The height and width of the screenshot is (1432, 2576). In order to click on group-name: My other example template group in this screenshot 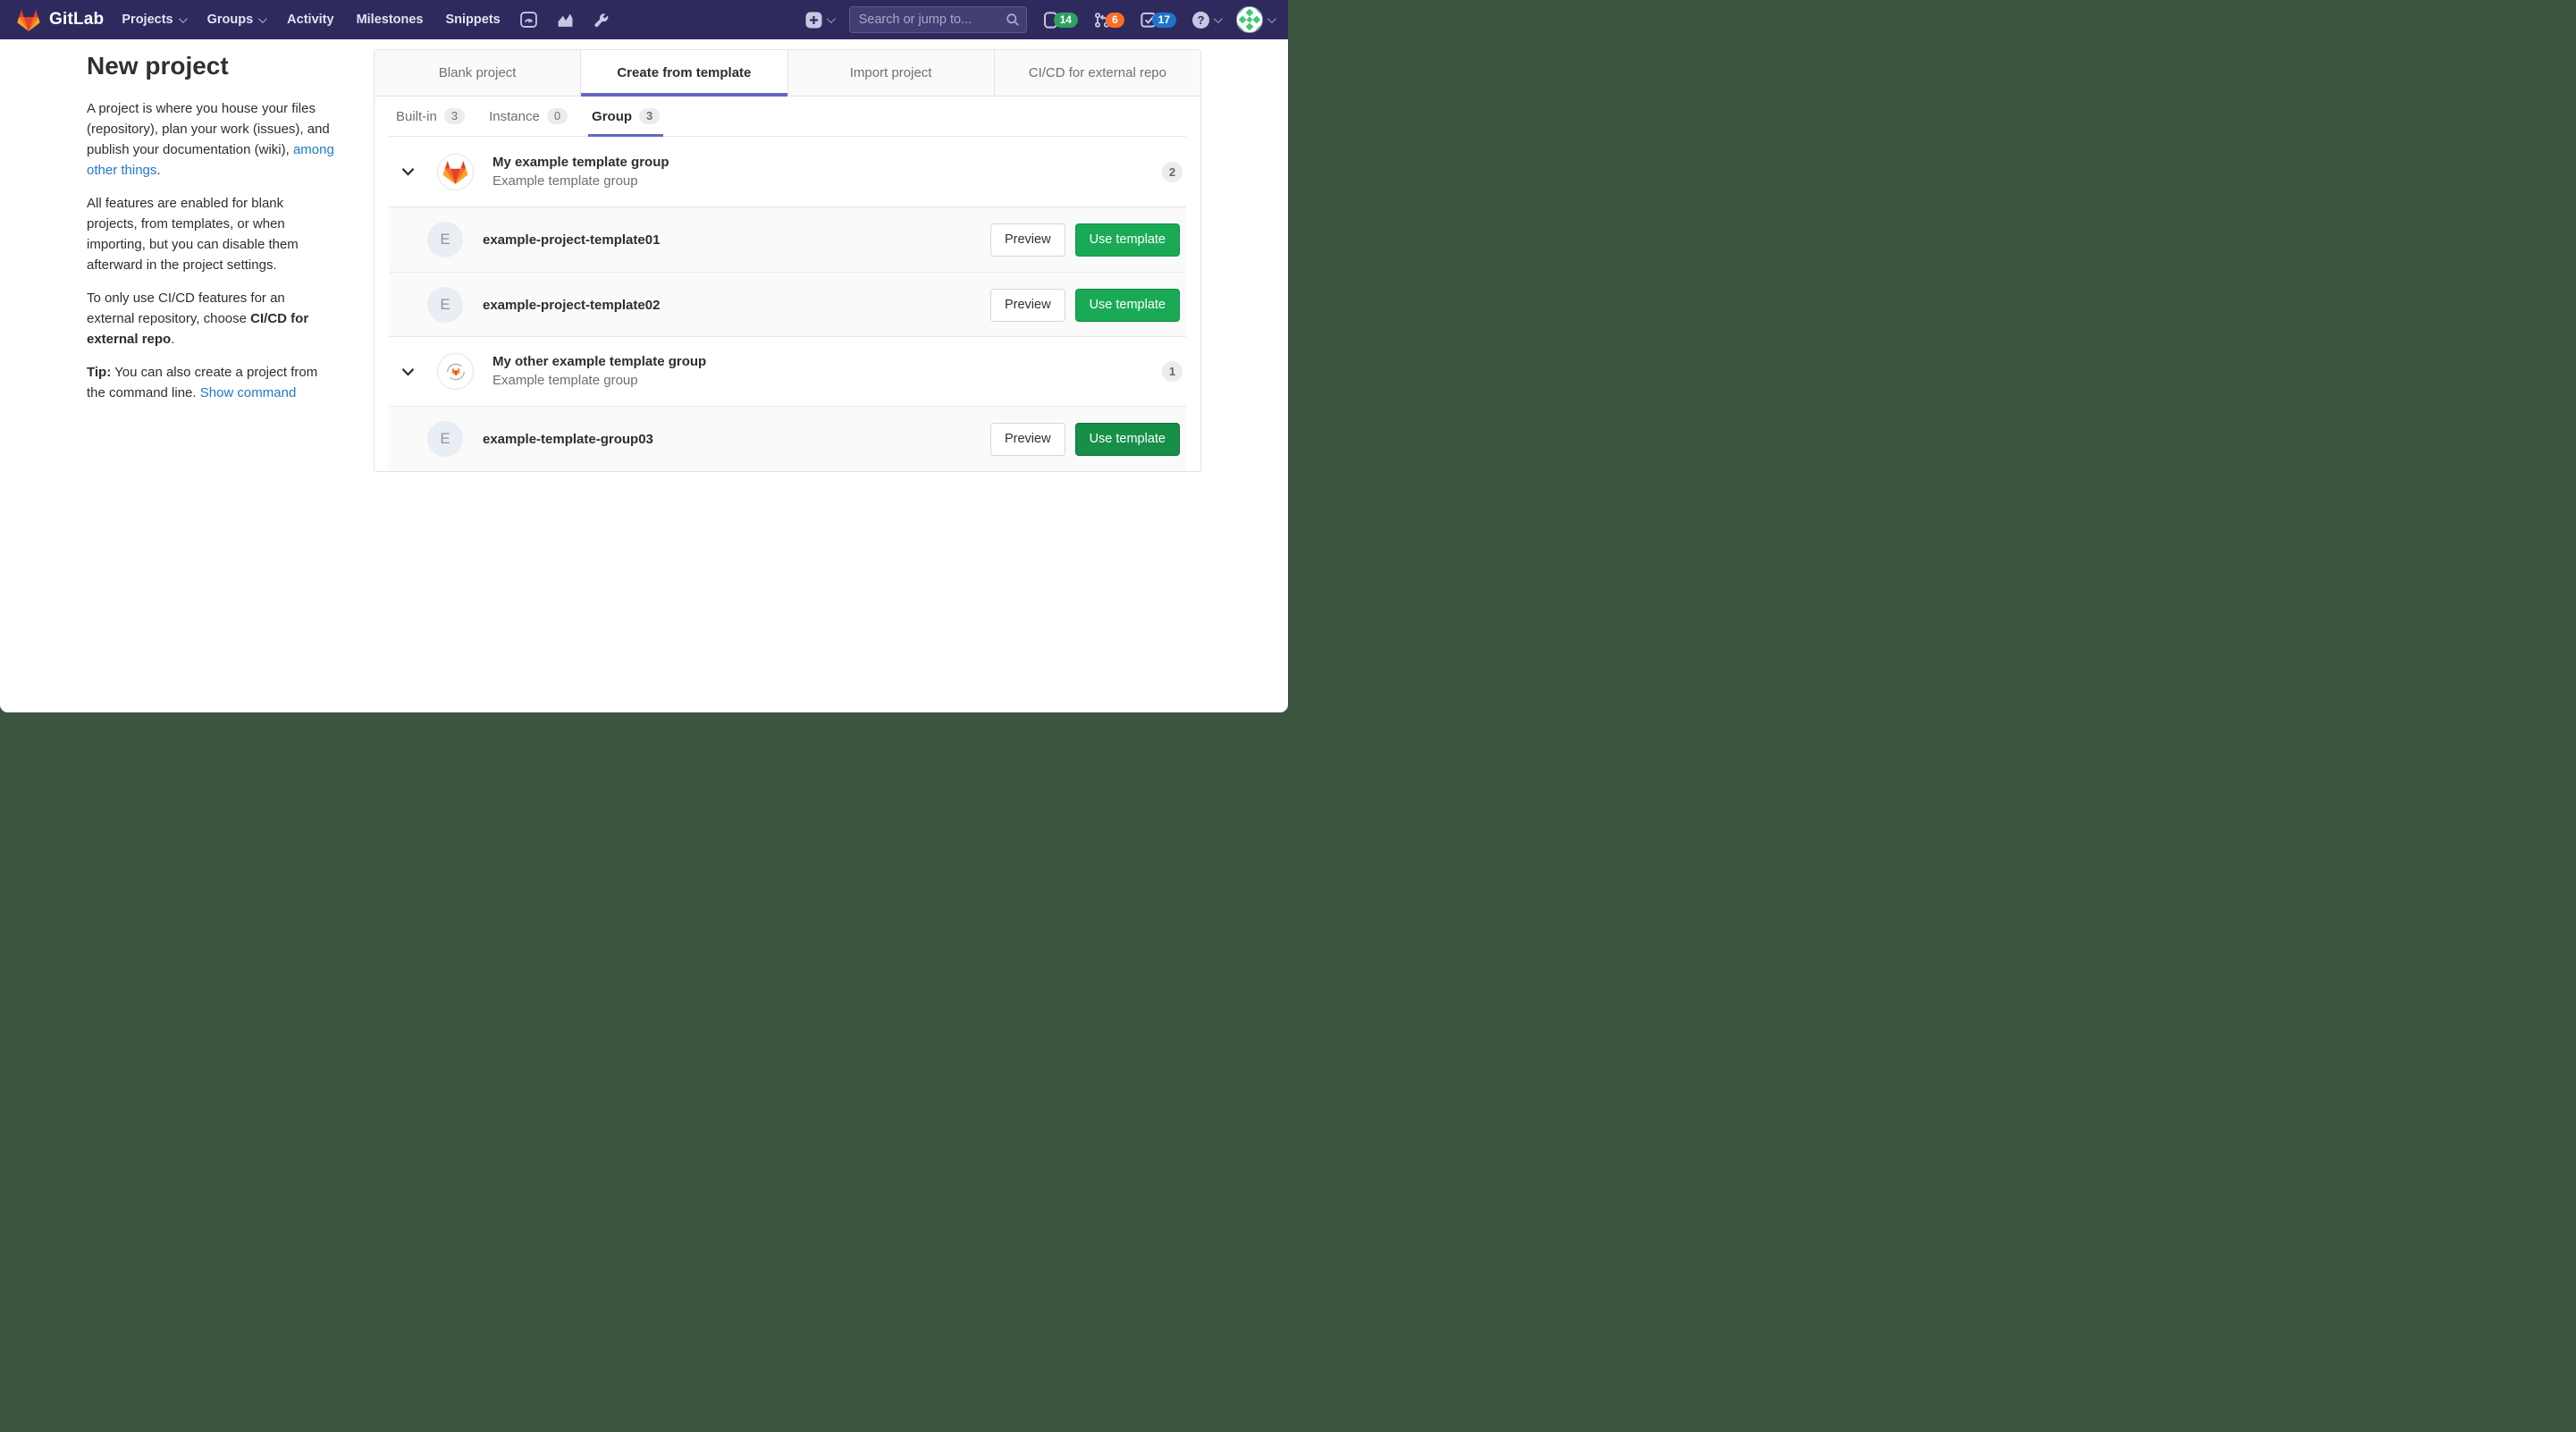, I will do `click(600, 361)`.